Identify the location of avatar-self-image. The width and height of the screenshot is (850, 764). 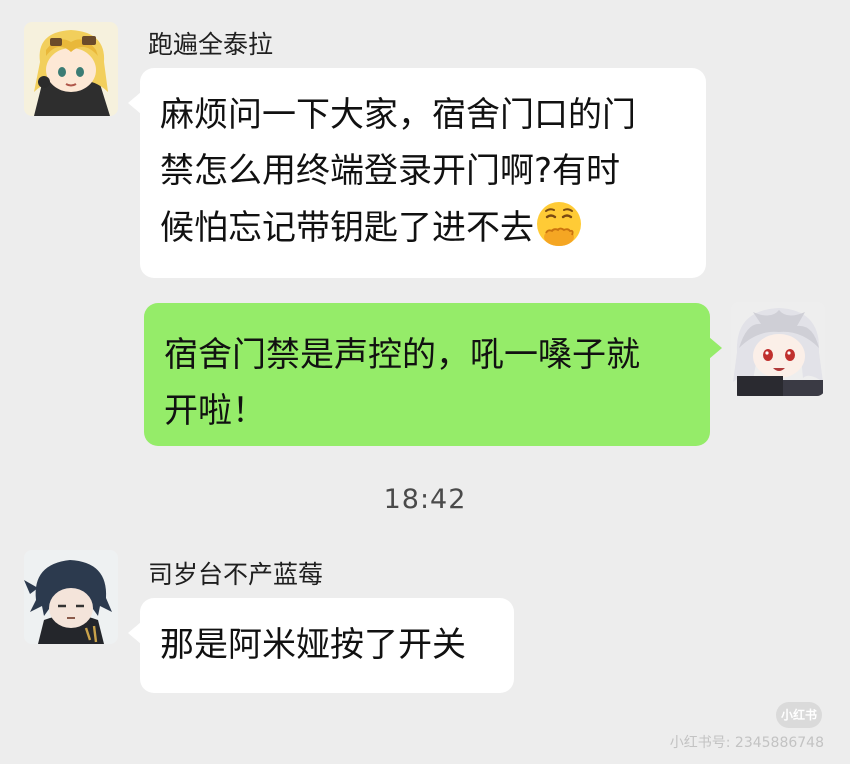
(778, 349).